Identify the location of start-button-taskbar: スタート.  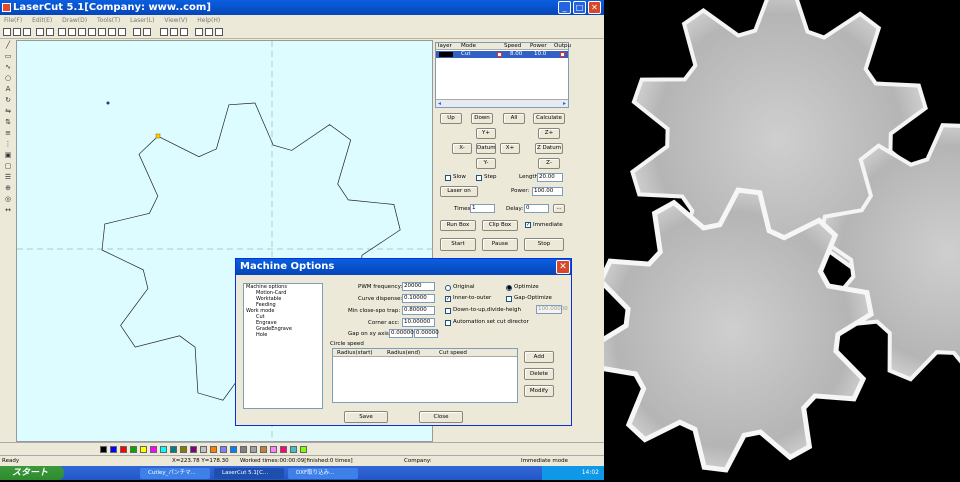
(32, 473).